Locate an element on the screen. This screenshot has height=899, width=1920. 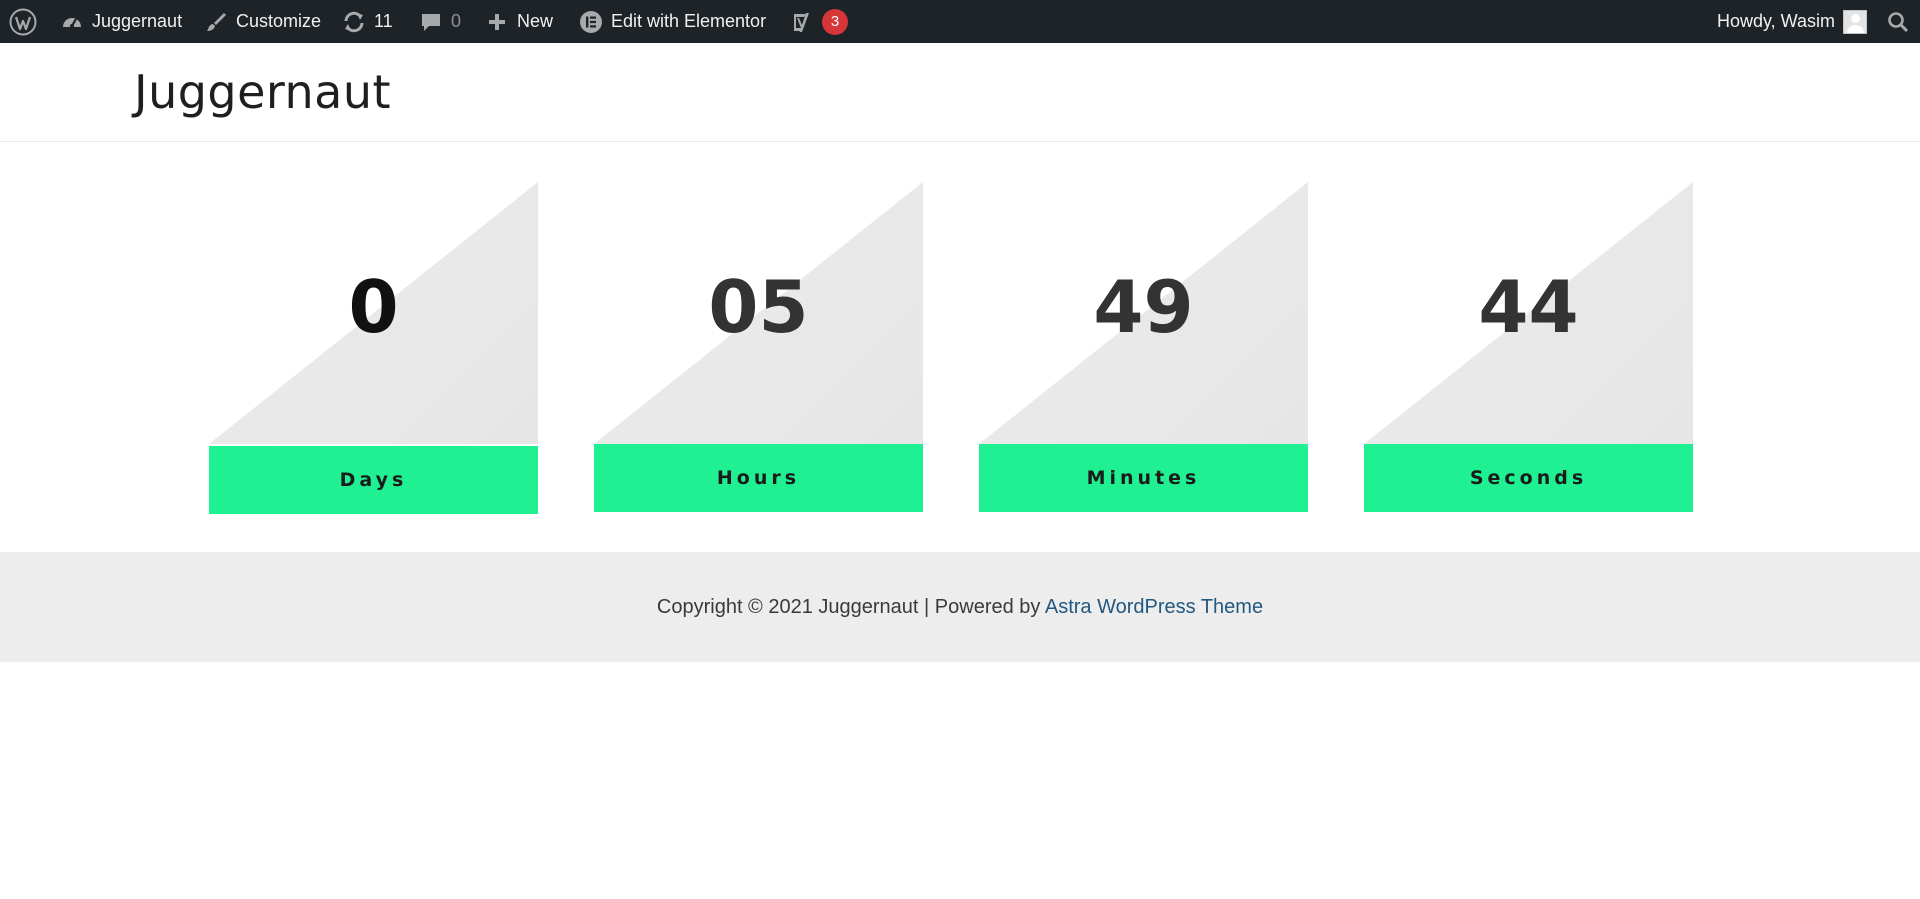
yoast-seo-menu: 3 is located at coordinates (819, 21).